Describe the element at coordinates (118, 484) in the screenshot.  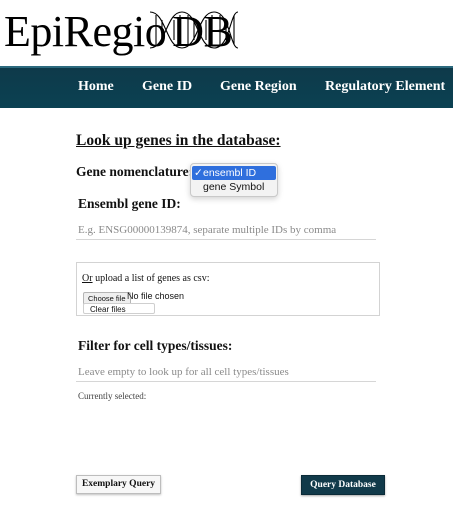
I see `exemplary-query-button: Exemplary Query` at that location.